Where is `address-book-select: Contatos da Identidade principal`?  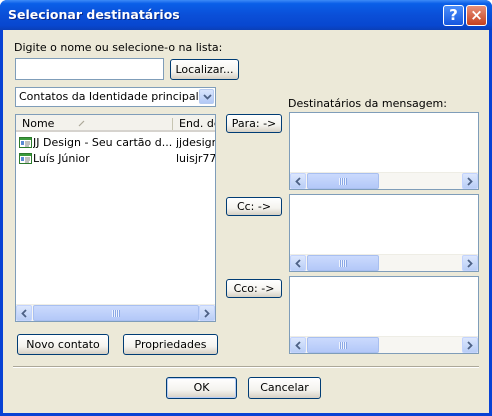 address-book-select: Contatos da Identidade principal is located at coordinates (115, 97).